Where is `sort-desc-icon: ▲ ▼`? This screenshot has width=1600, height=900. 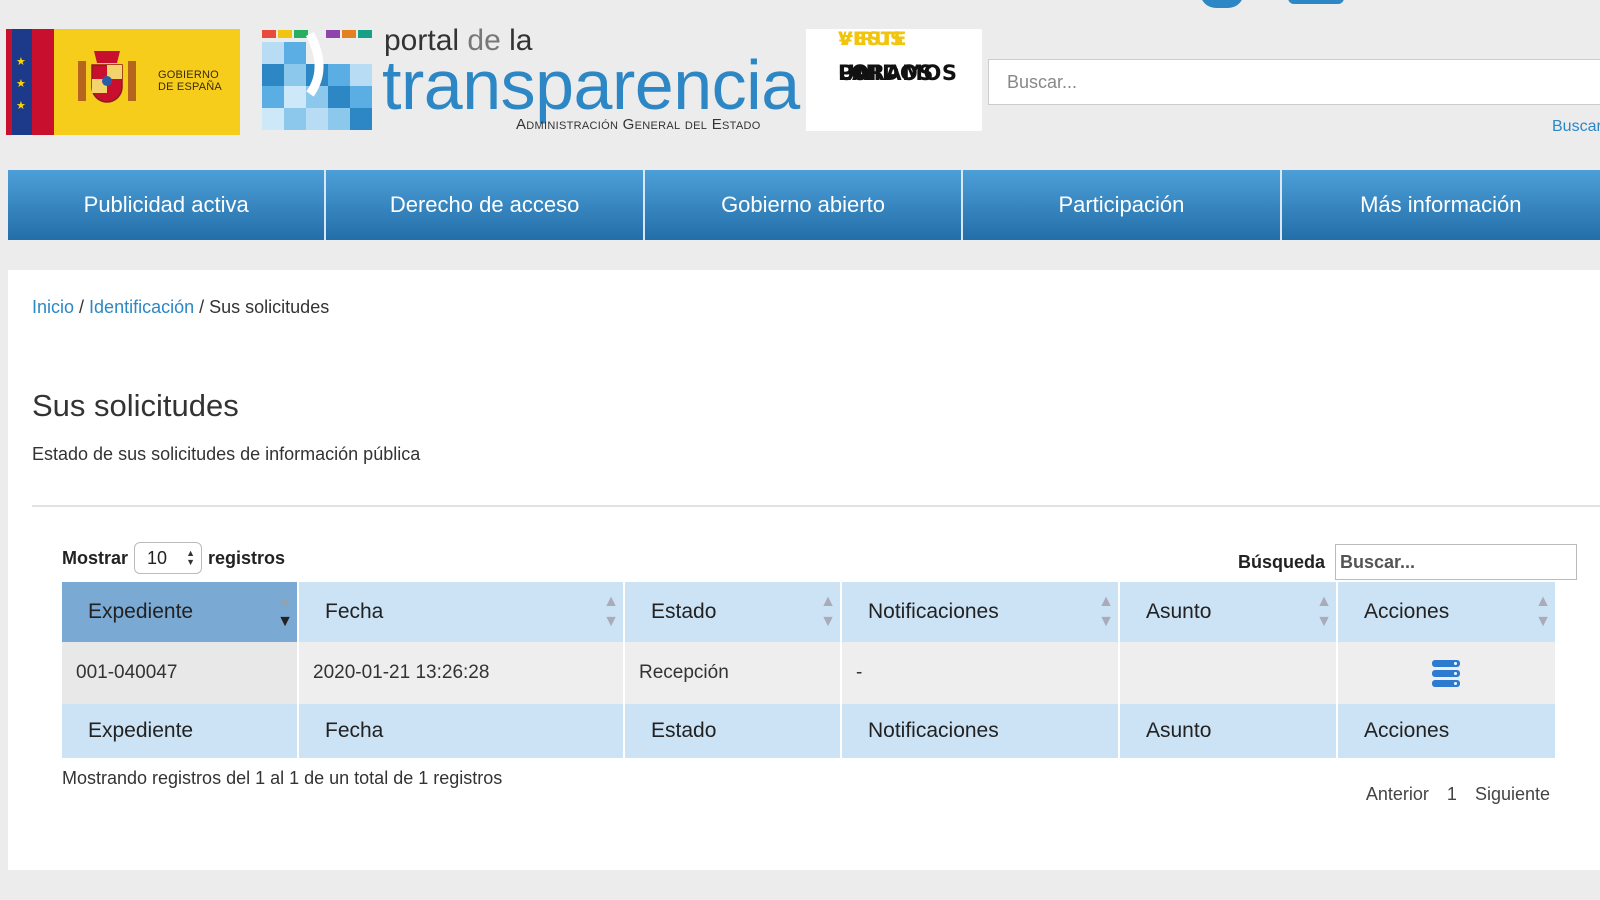
sort-desc-icon: ▲ ▼ is located at coordinates (285, 611).